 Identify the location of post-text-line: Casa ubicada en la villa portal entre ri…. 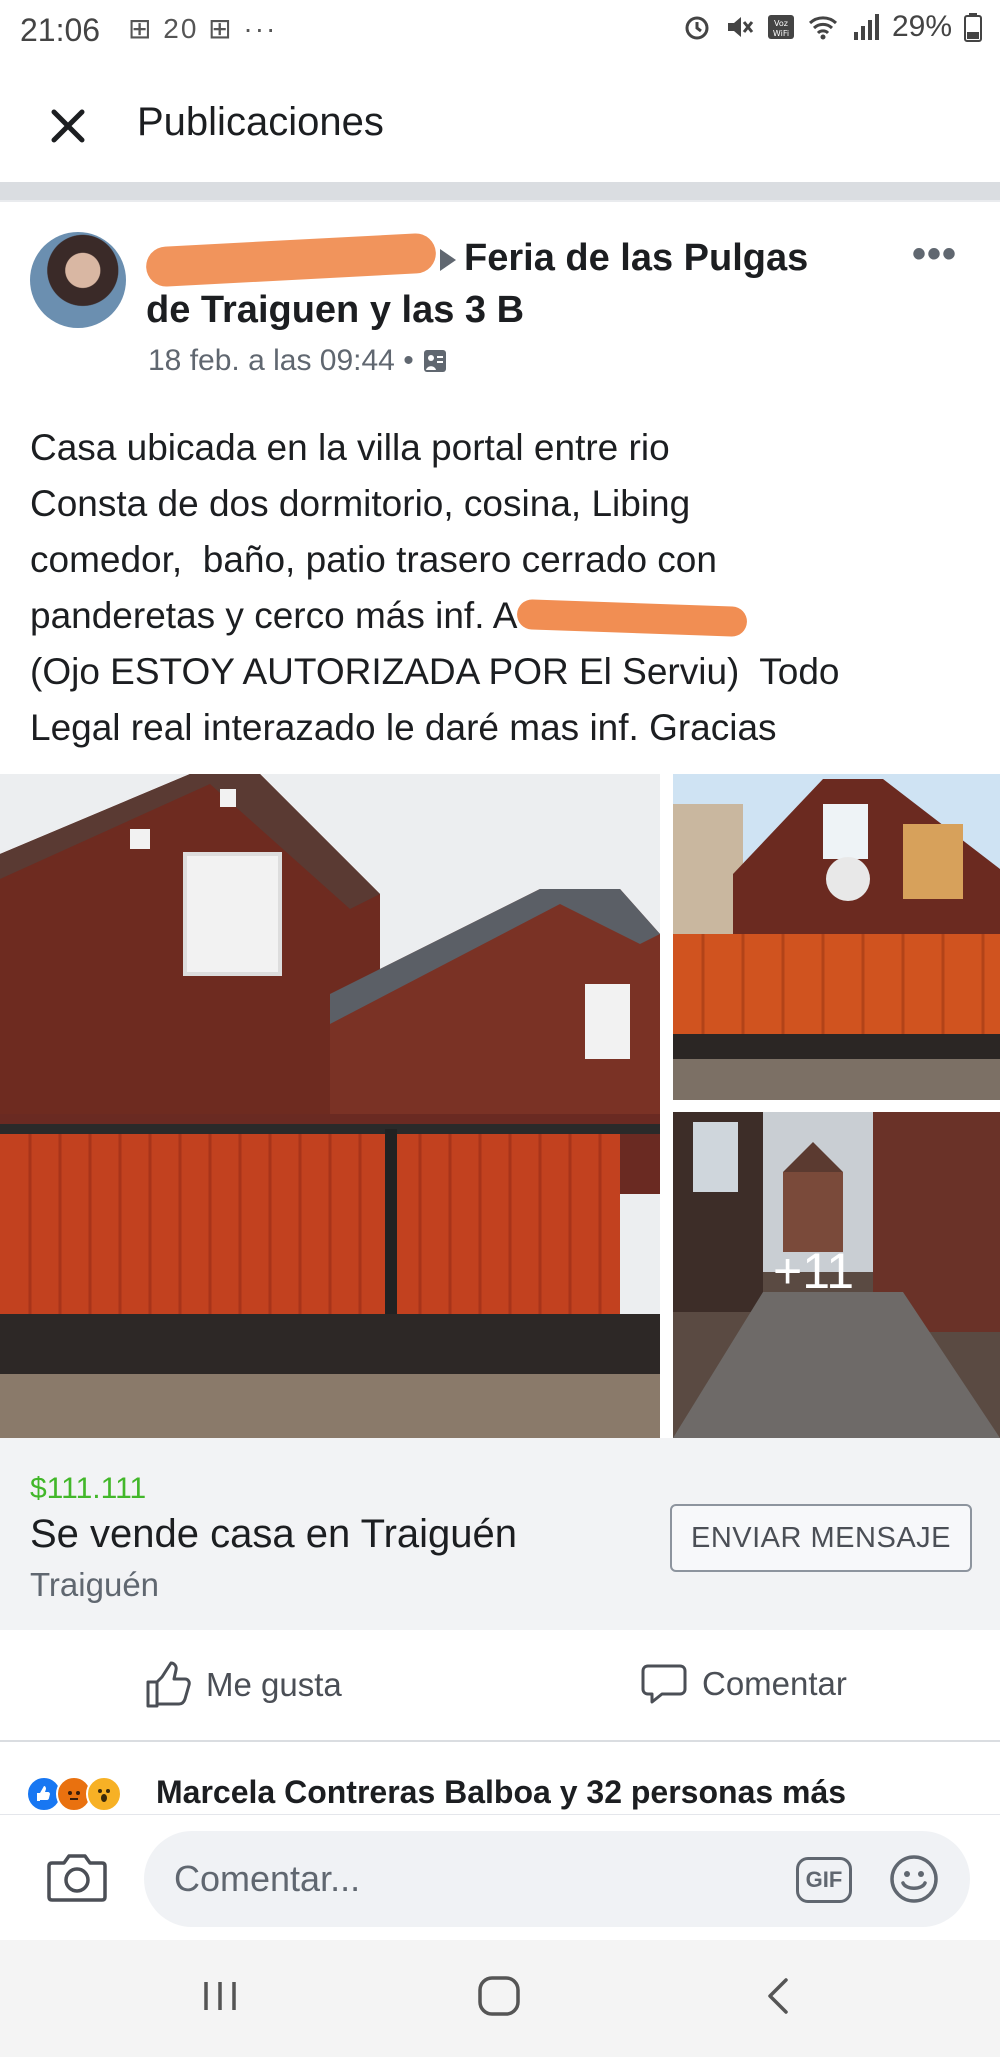
(350, 447).